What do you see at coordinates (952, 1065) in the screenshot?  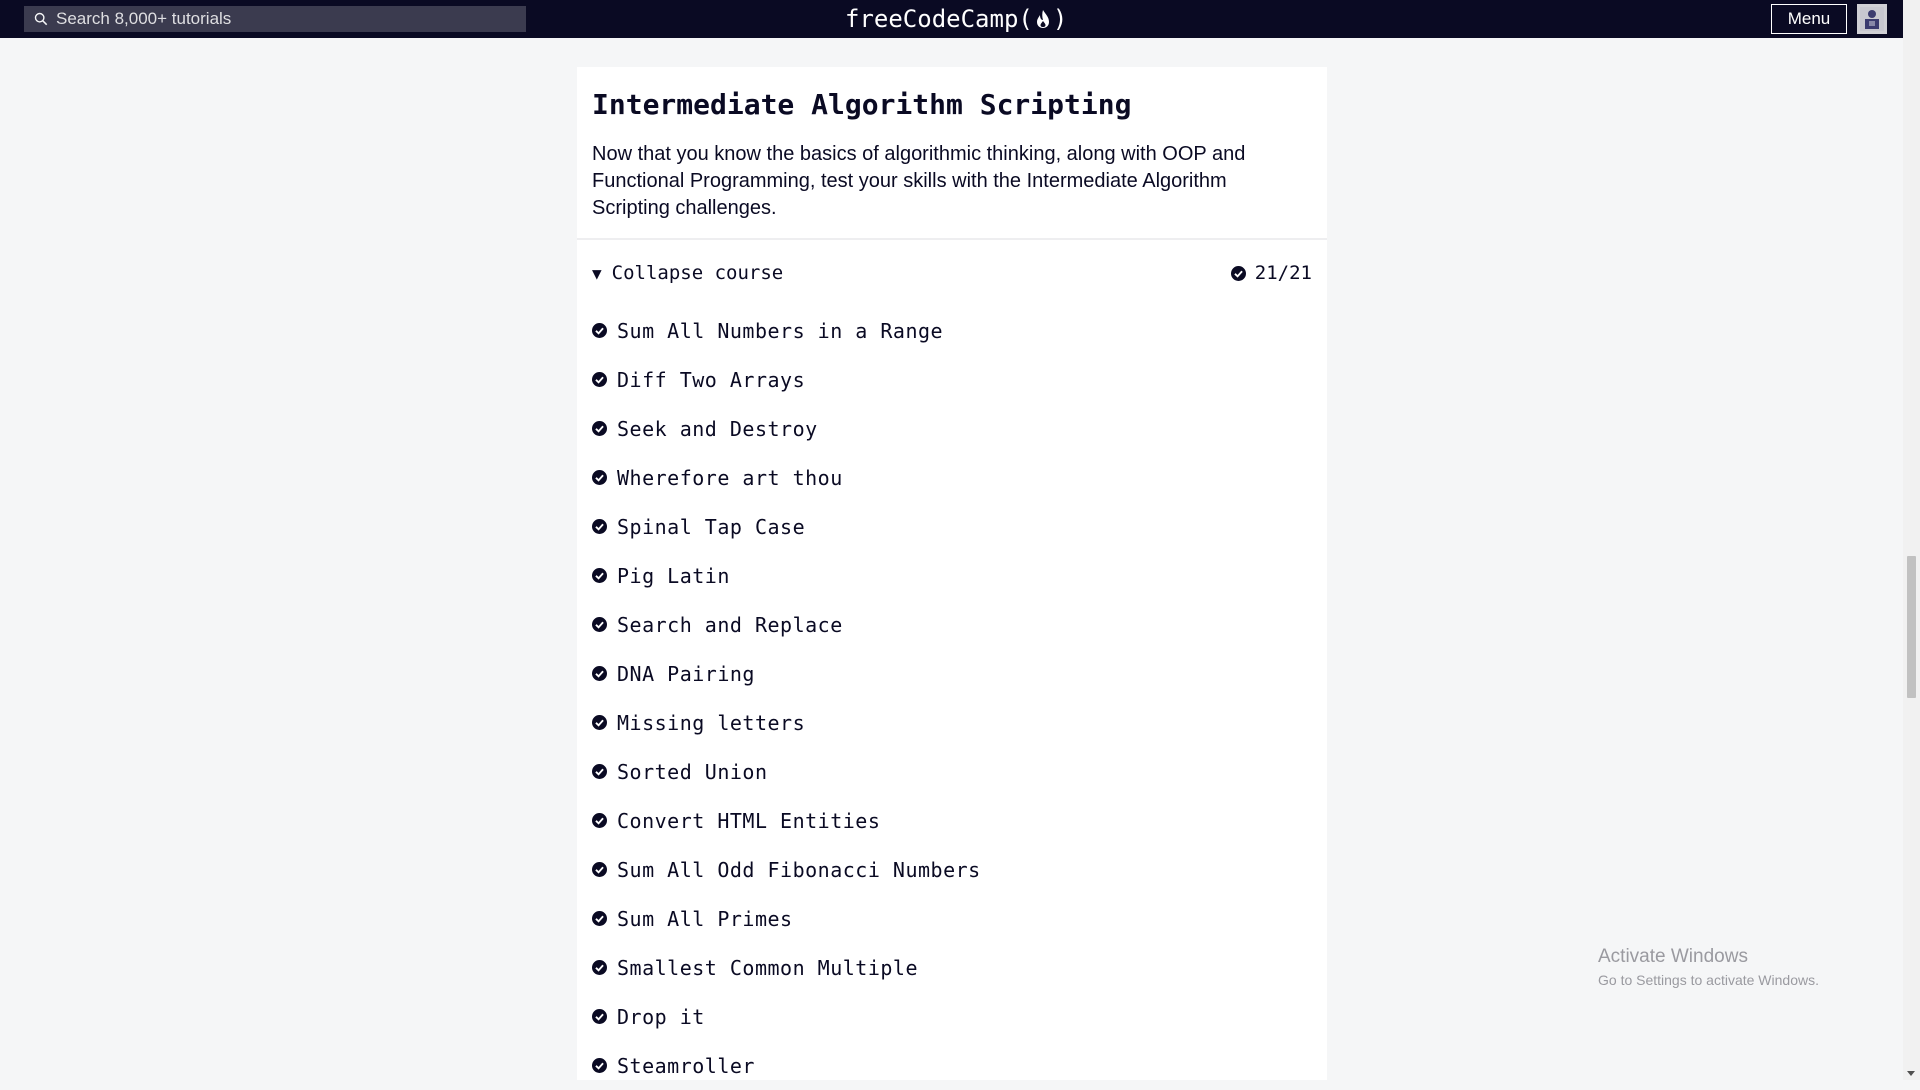 I see `challenge-item: Steamroller` at bounding box center [952, 1065].